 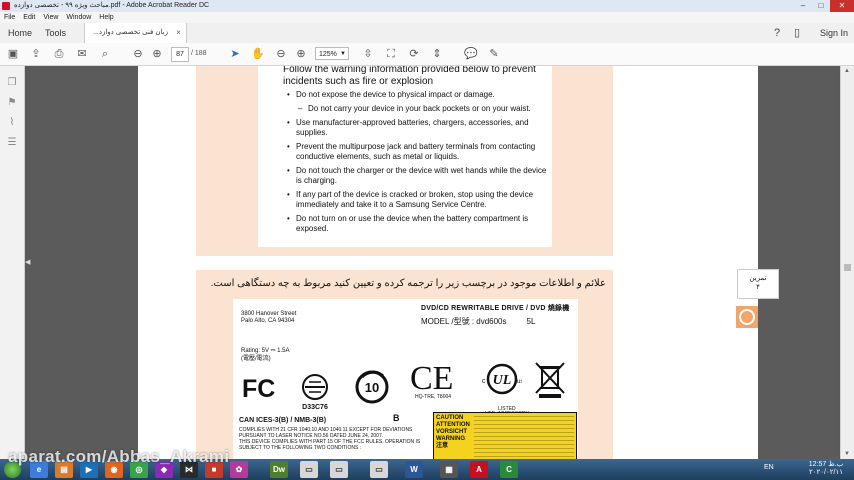 I want to click on caution-fine-print, so click(x=524, y=437).